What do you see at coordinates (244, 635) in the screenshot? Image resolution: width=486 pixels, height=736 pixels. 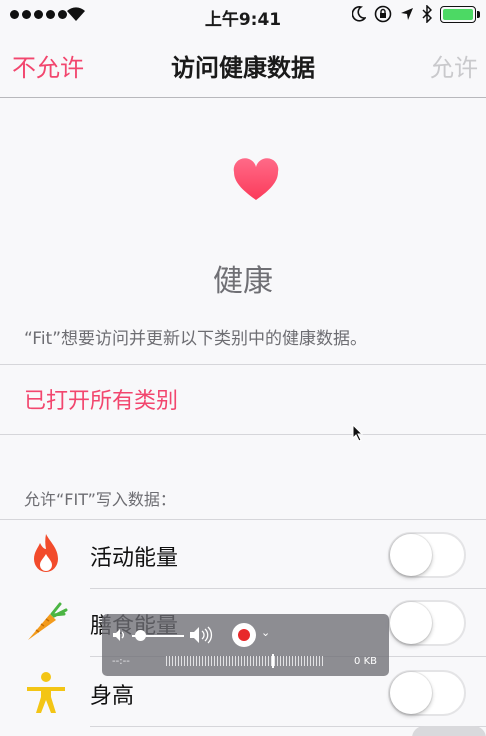 I see `record-button` at bounding box center [244, 635].